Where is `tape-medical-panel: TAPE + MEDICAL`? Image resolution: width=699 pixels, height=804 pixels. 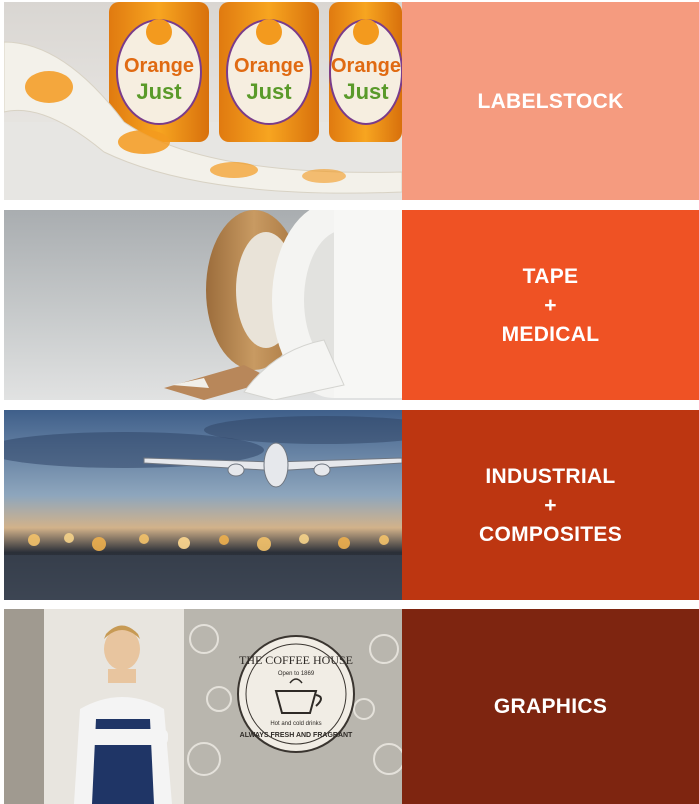 tape-medical-panel: TAPE + MEDICAL is located at coordinates (550, 305).